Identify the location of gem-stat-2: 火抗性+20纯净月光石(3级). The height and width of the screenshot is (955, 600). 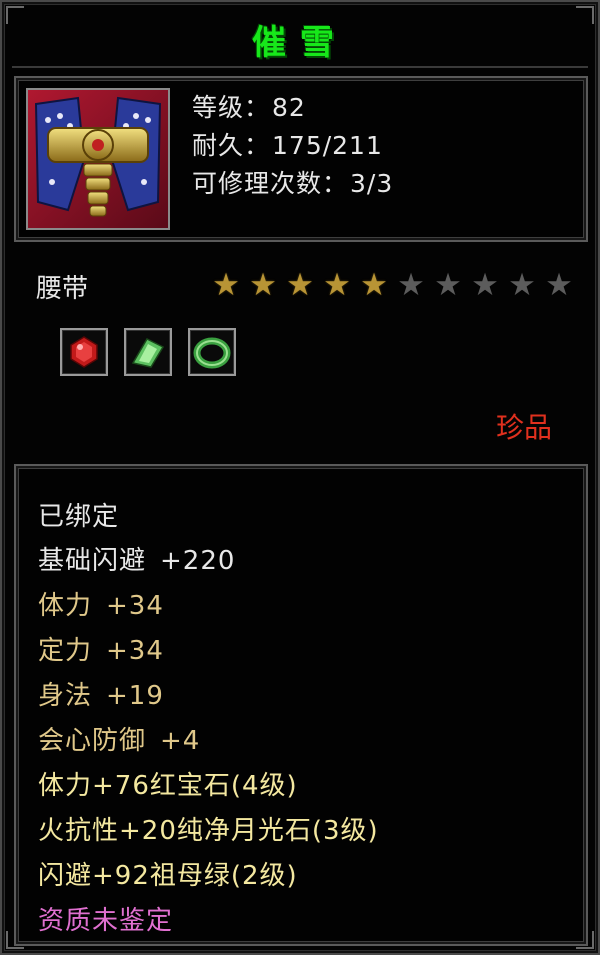
(208, 831).